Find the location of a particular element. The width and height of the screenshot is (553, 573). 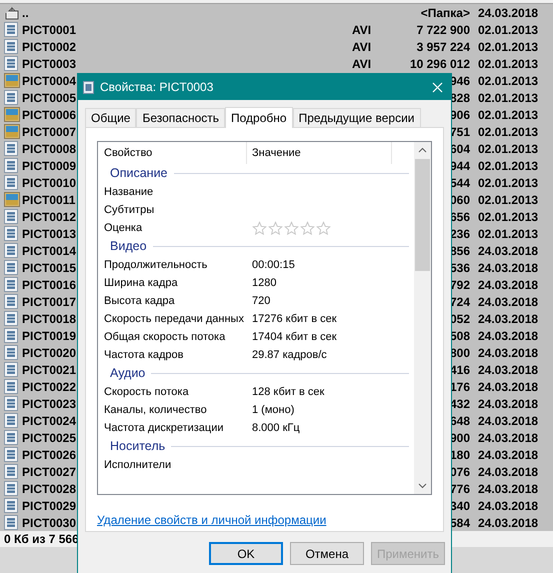

group-header: Описание is located at coordinates (139, 173).